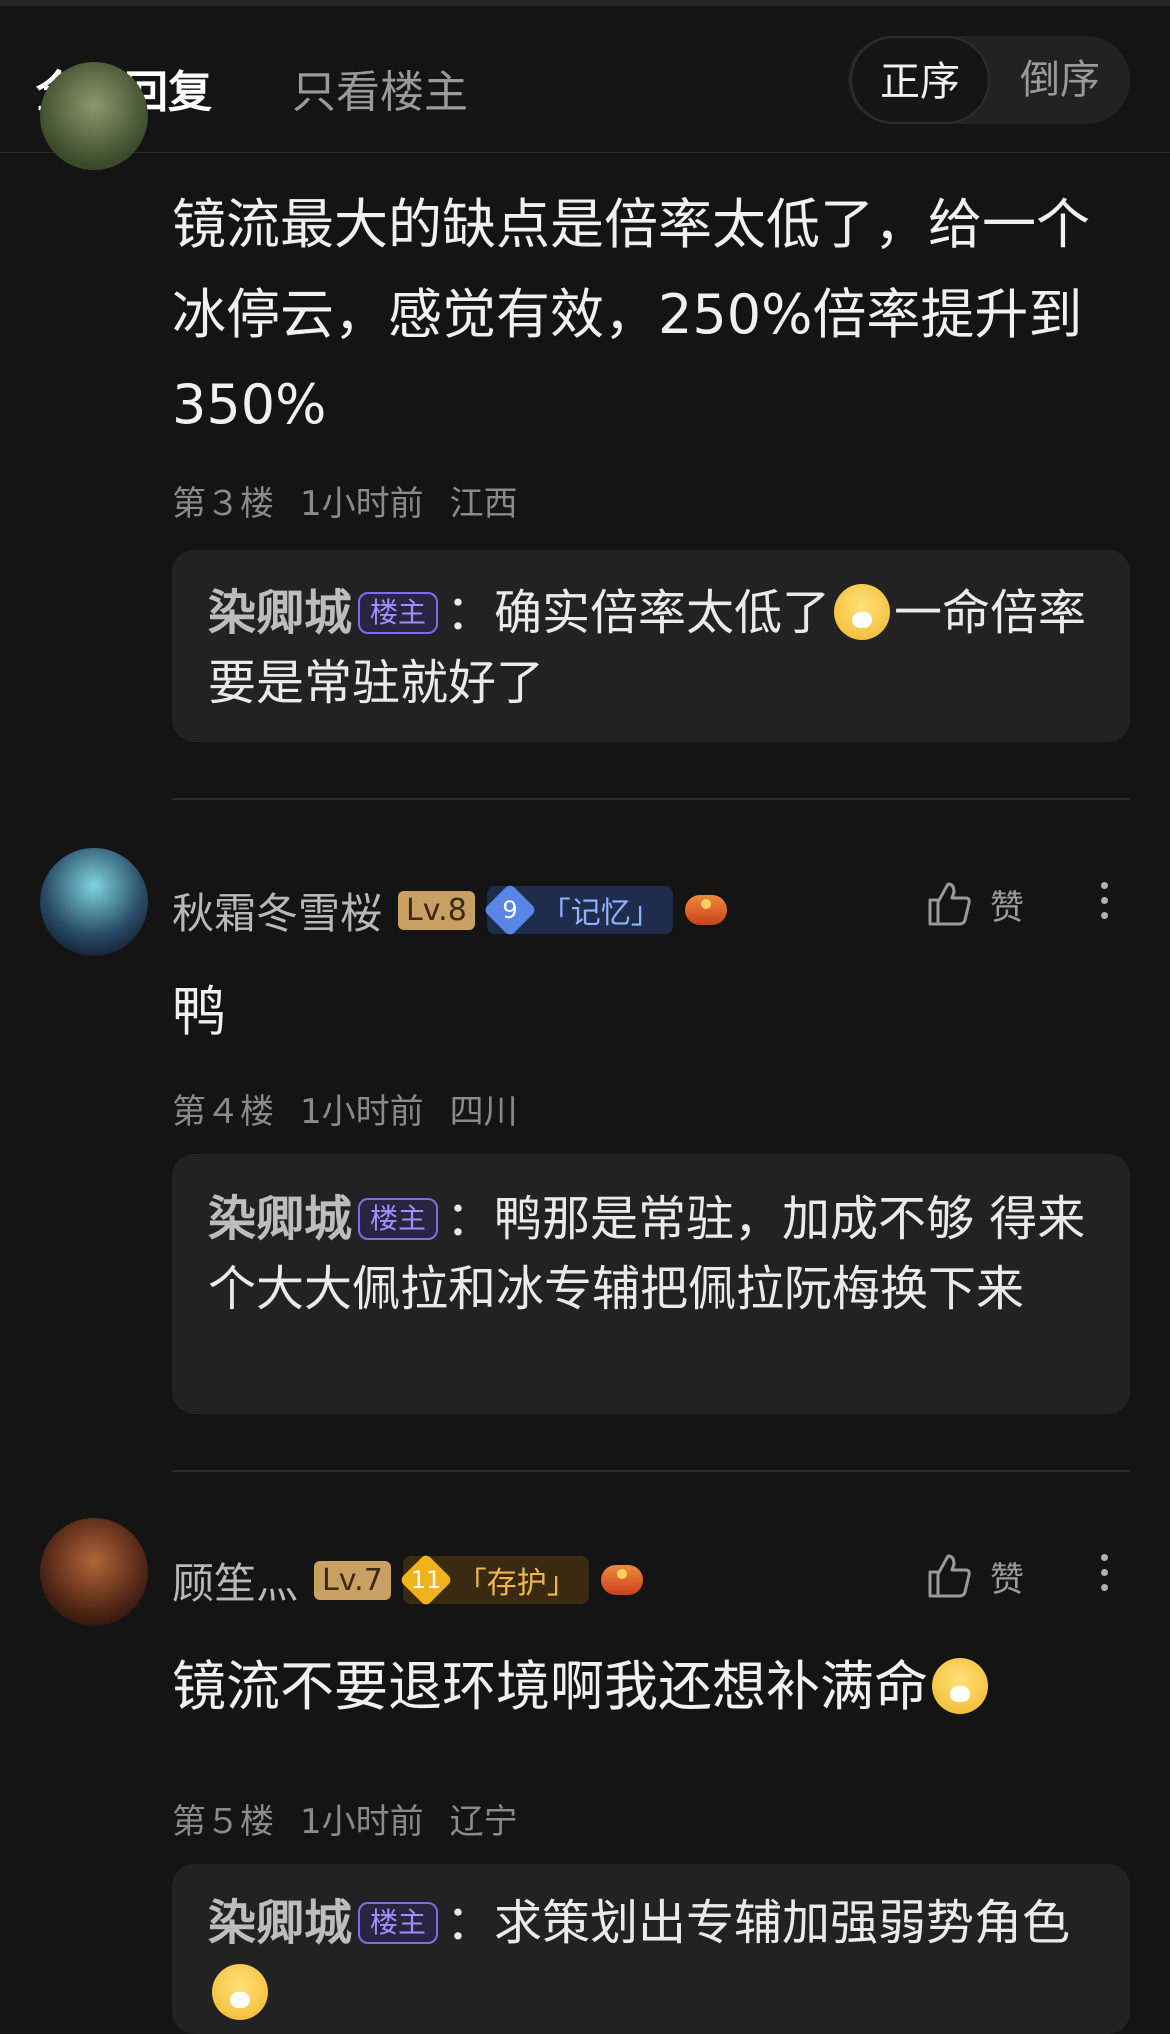 This screenshot has width=1170, height=2034. I want to click on user-info-row: 秋霜冬雪桜 Lv.8 9 「记忆」, so click(449, 910).